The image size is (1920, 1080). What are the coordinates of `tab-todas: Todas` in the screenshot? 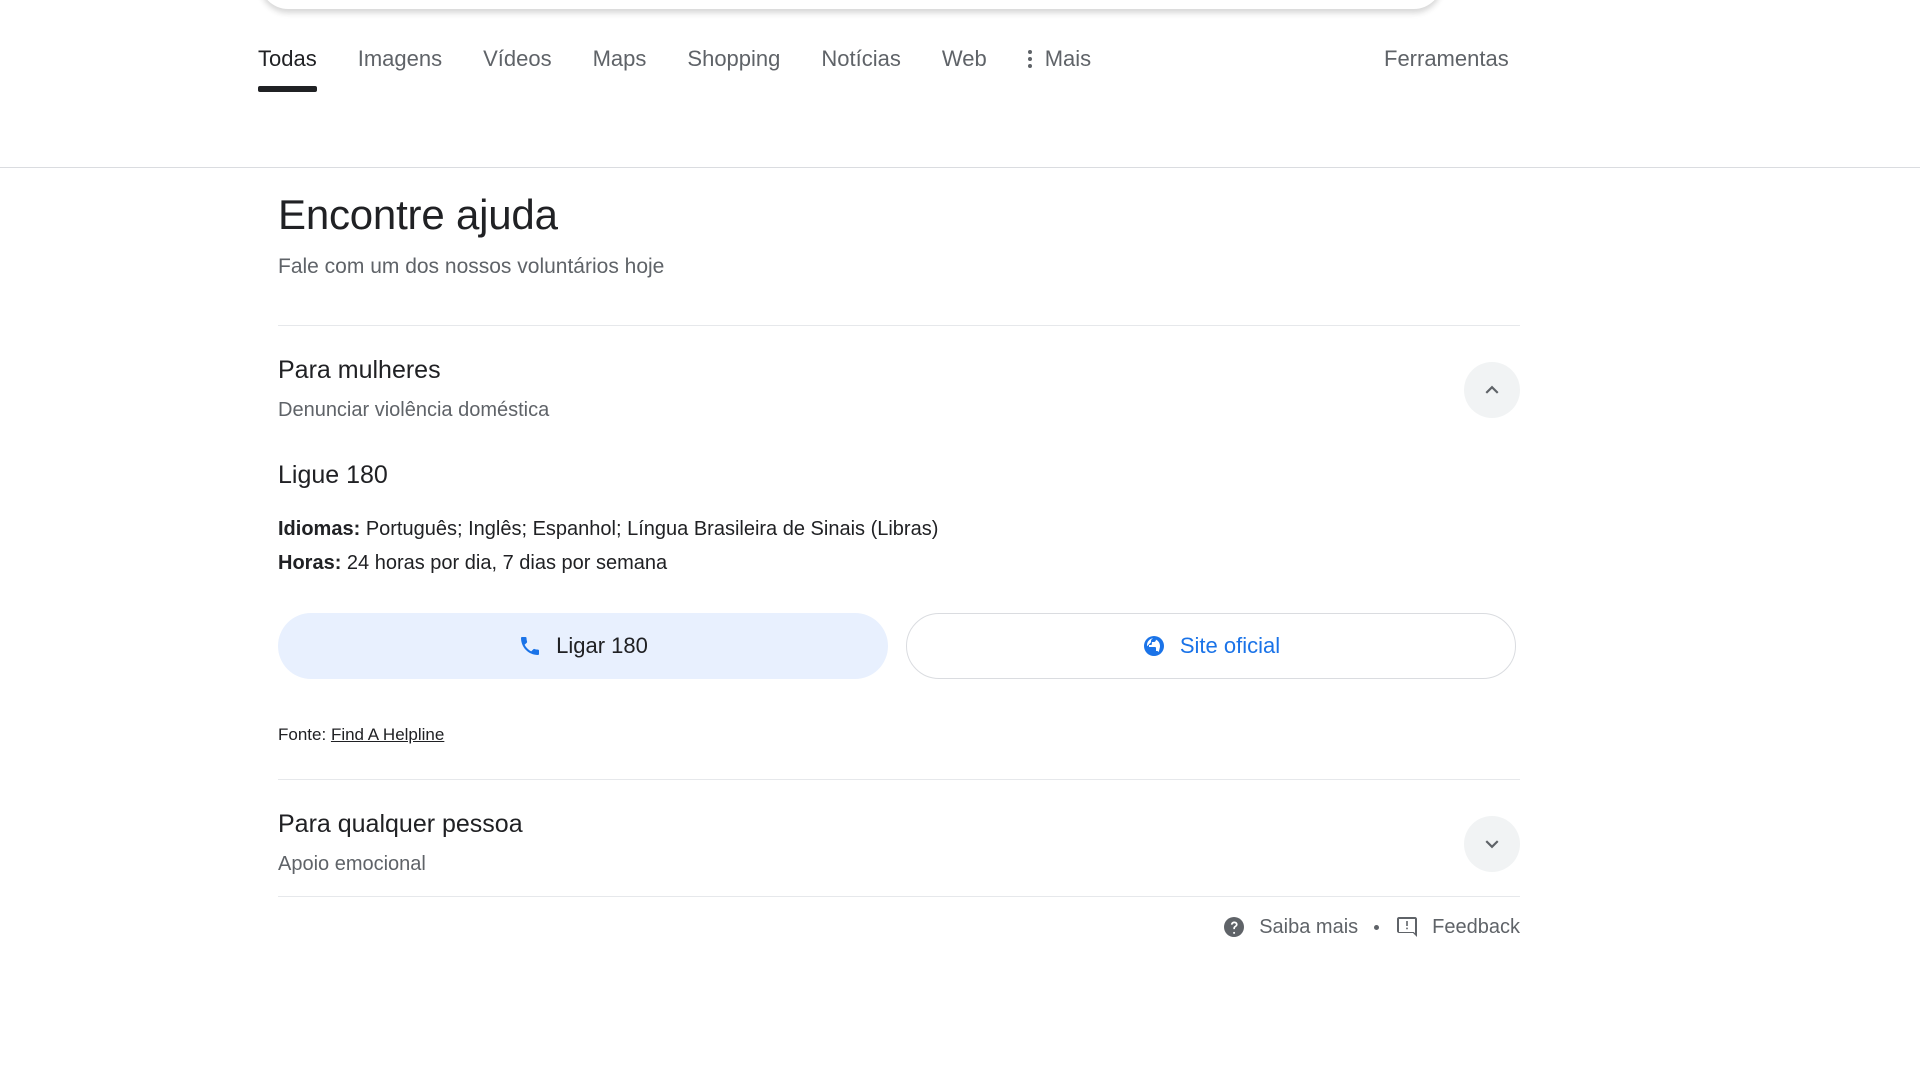 It's located at (287, 69).